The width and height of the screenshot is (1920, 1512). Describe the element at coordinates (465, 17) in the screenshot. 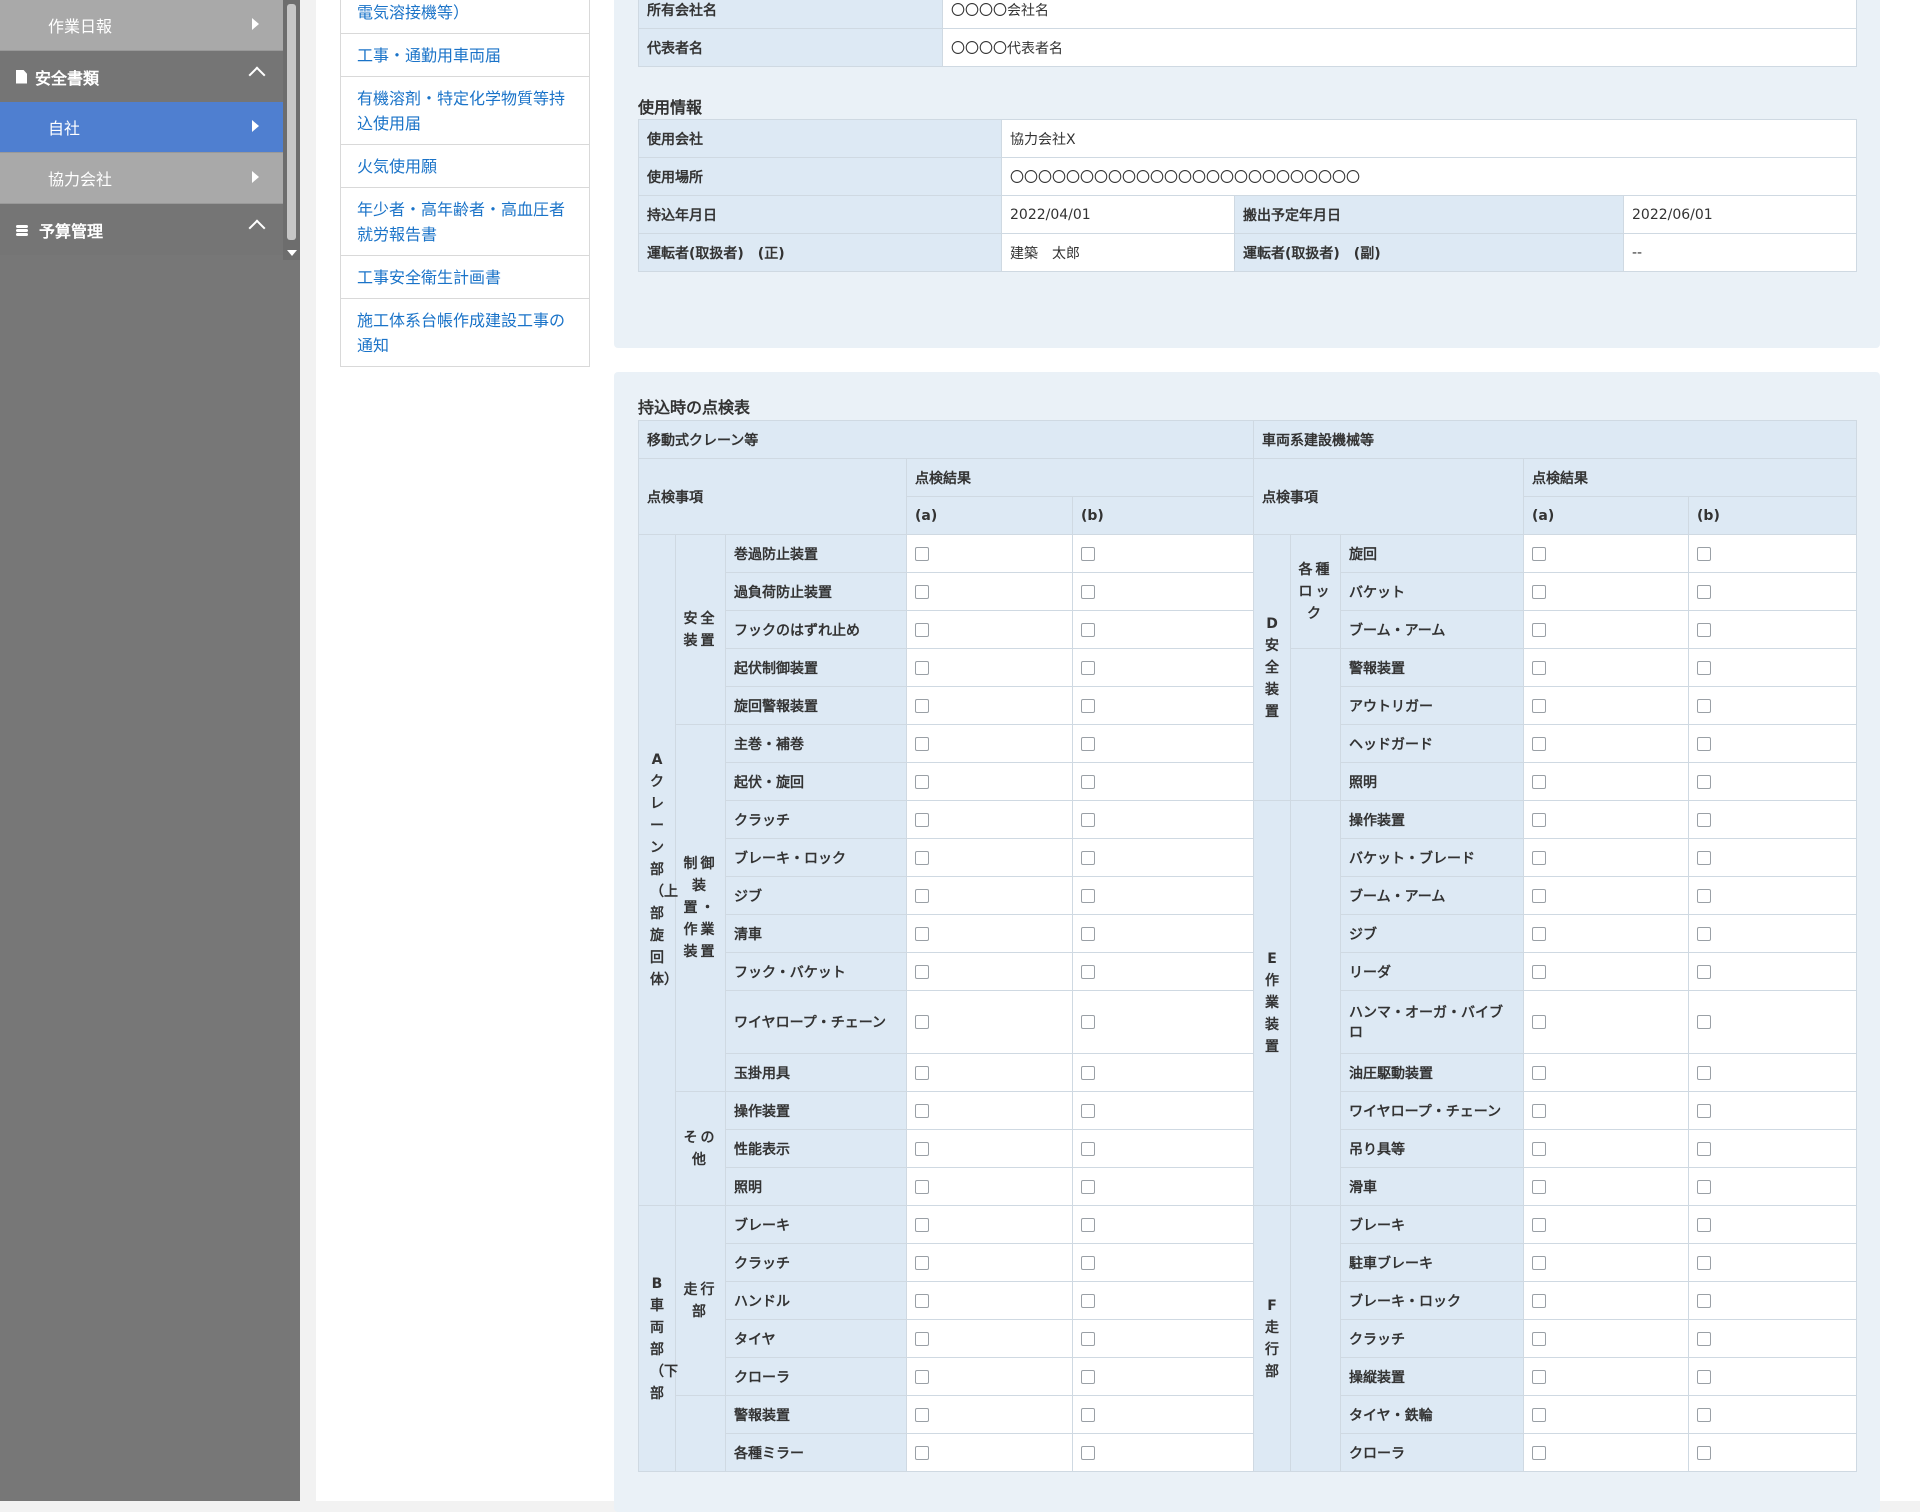

I see `doc-nav-item: 電気溶接機等）` at that location.